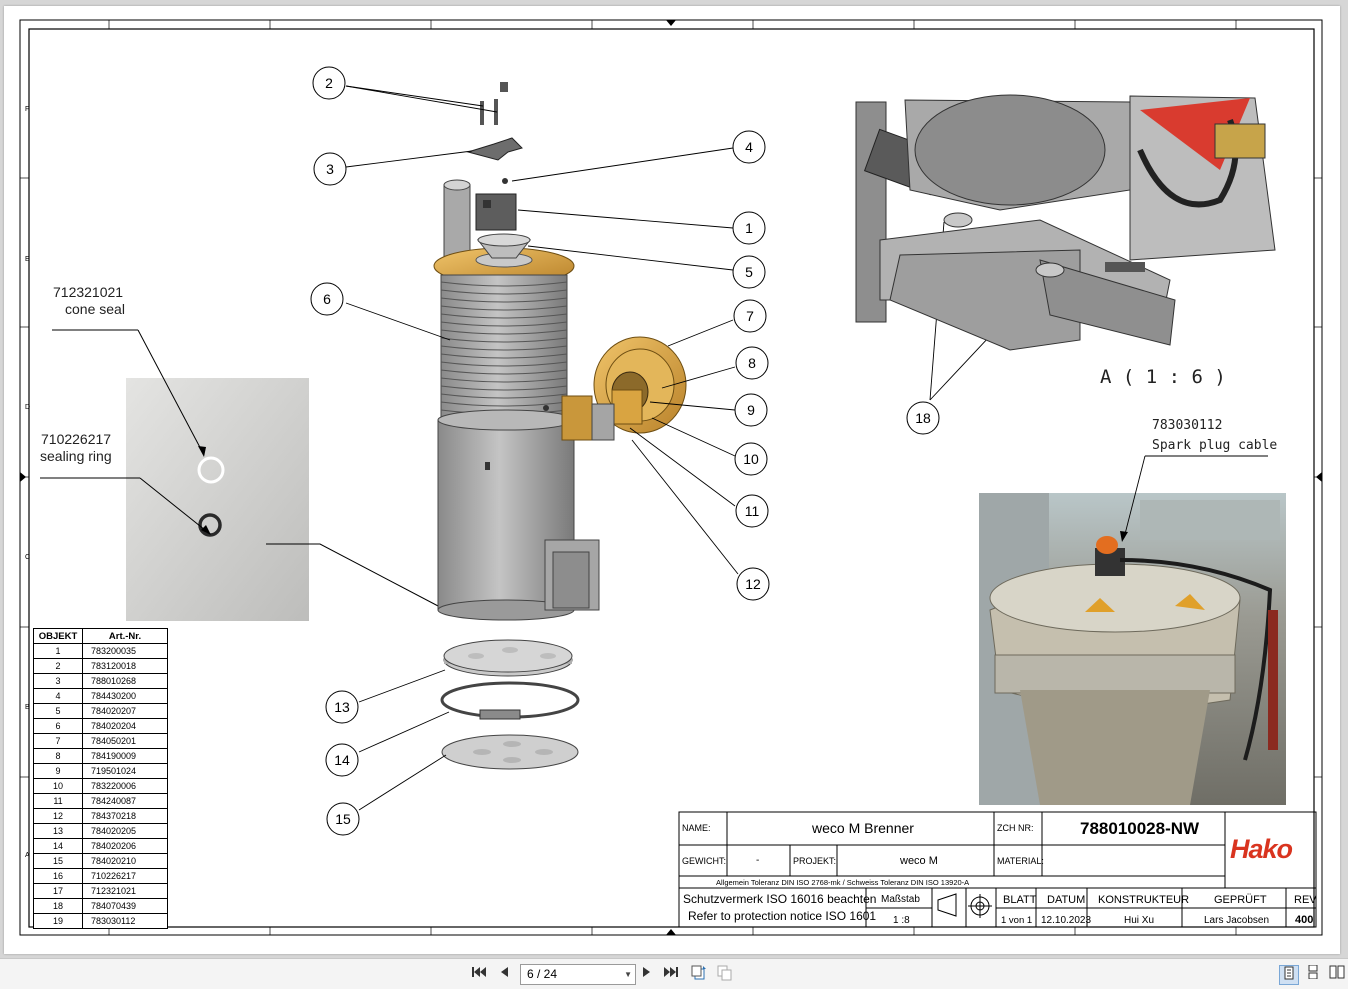  I want to click on two-page-view-icon, so click(1337, 972).